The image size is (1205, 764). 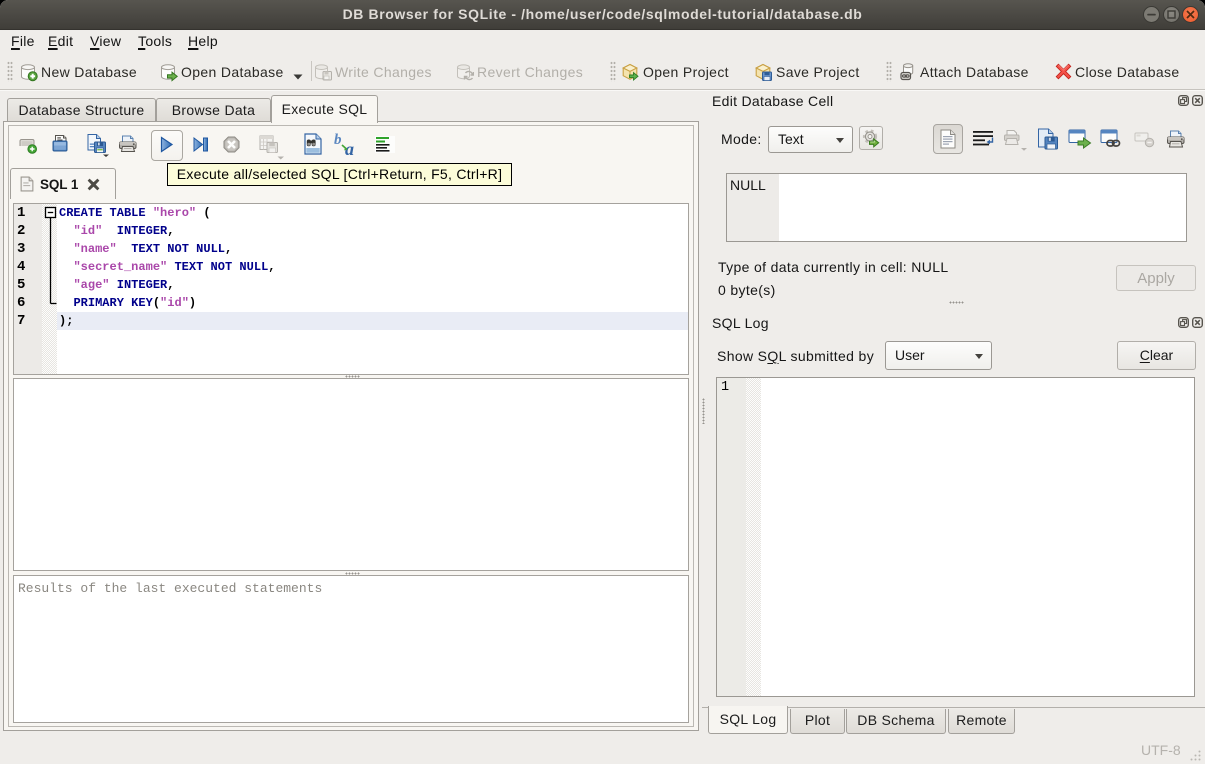 I want to click on svg-text: b, so click(x=338, y=140).